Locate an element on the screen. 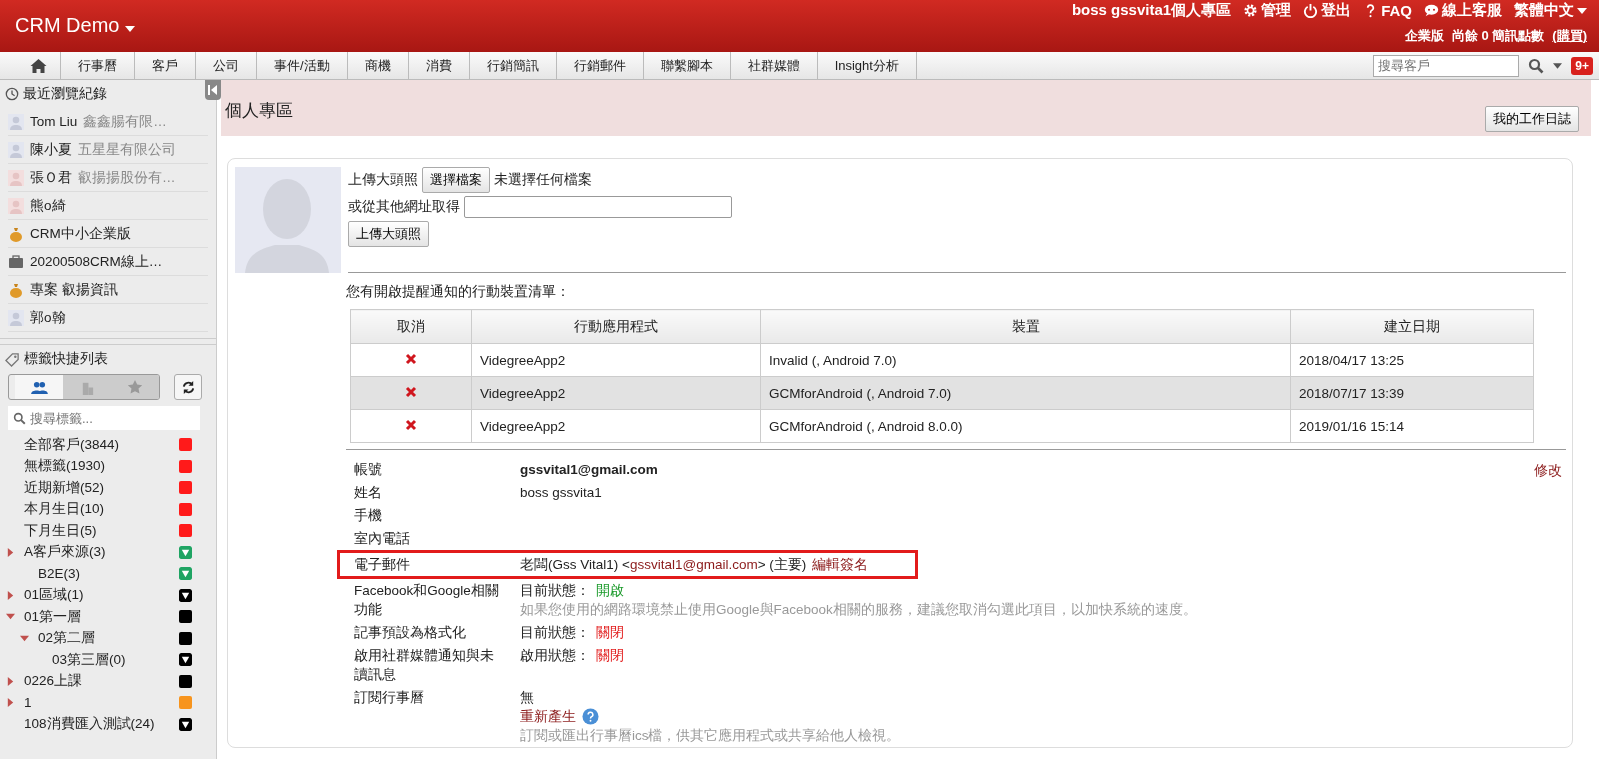 This screenshot has width=1599, height=759. table-cell: GCMforAndroid (, Android 8.0.0) is located at coordinates (1025, 426).